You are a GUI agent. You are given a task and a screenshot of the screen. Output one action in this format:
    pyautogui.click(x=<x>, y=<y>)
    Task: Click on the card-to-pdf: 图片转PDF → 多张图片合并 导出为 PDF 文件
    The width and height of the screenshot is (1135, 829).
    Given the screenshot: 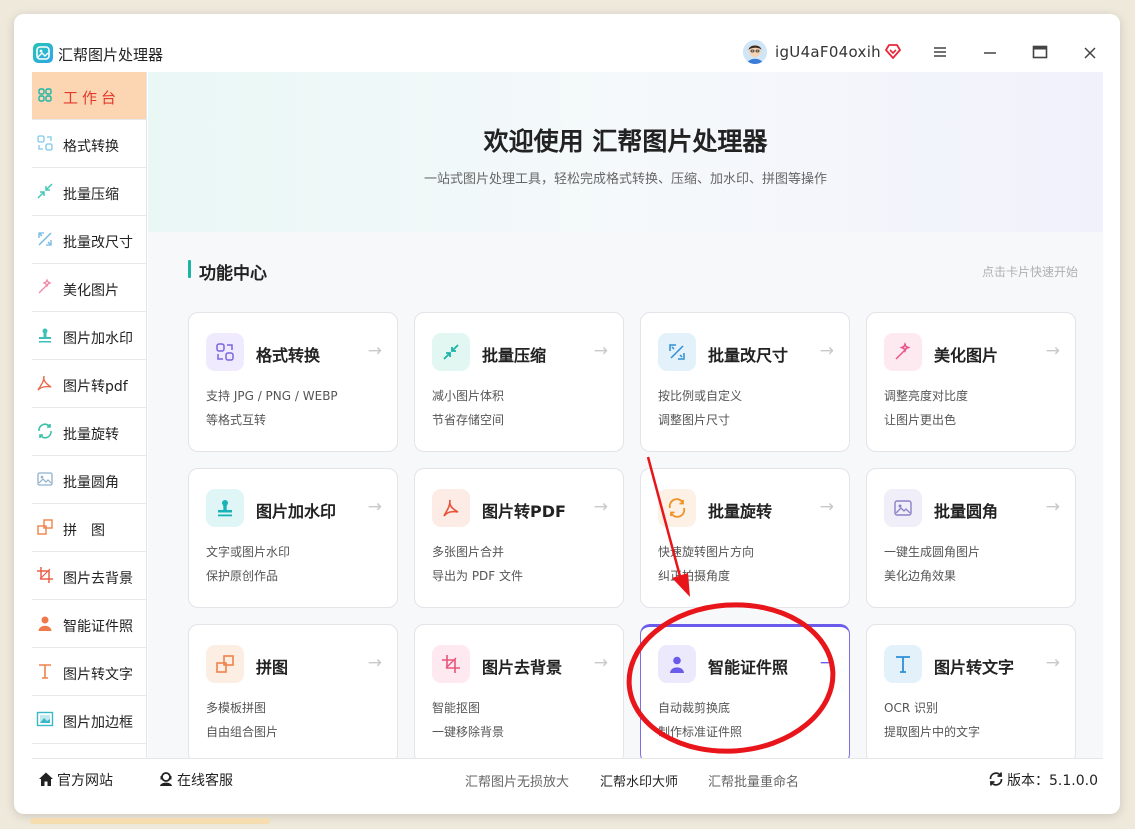 What is the action you would take?
    pyautogui.click(x=519, y=538)
    